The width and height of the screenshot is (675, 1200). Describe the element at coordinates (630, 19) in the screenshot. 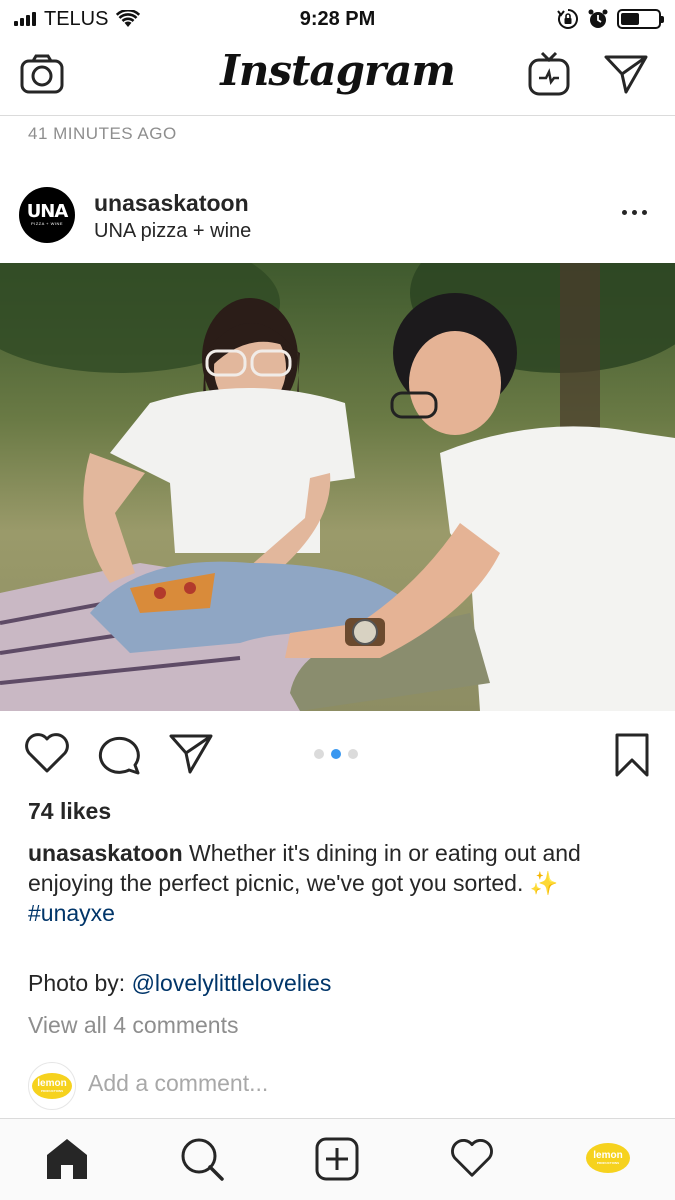

I see `battery-fill` at that location.